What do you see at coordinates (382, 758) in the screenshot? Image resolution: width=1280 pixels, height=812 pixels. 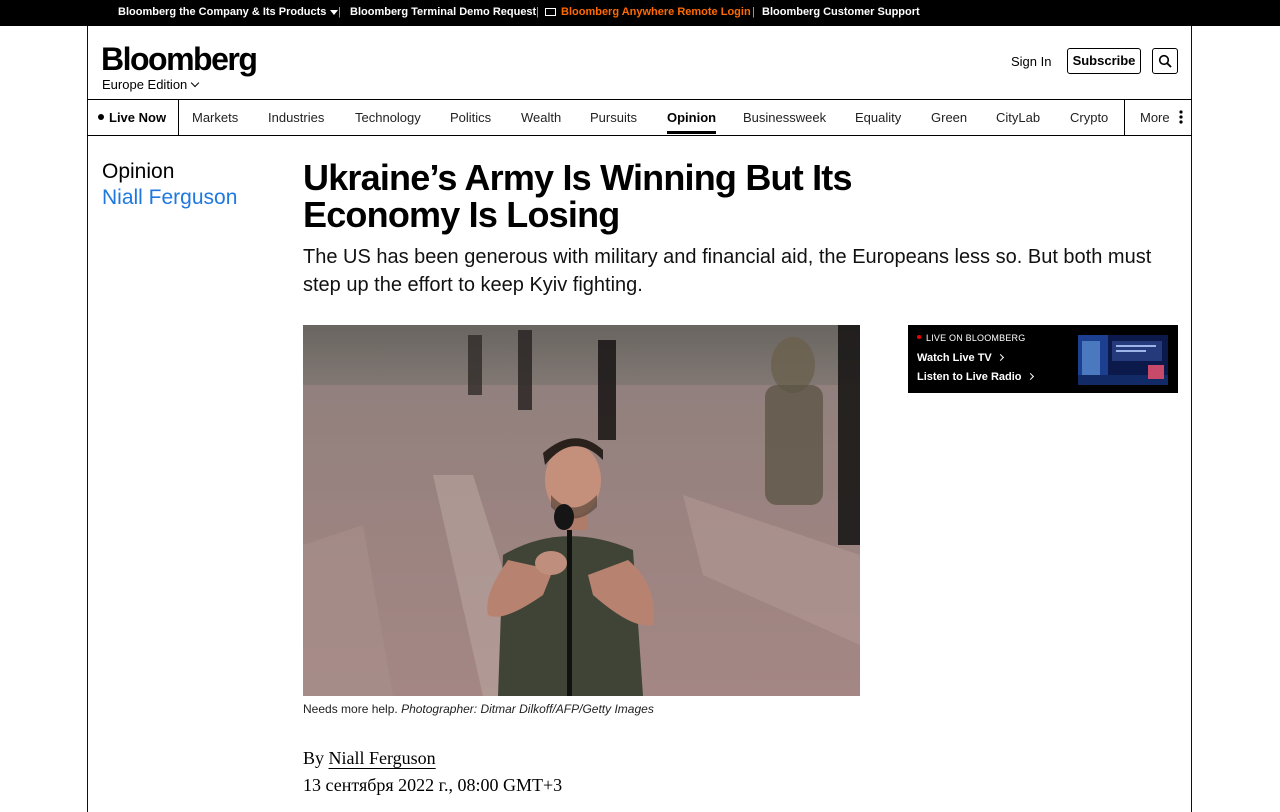 I see `byline-author-link: Niall Ferguson` at bounding box center [382, 758].